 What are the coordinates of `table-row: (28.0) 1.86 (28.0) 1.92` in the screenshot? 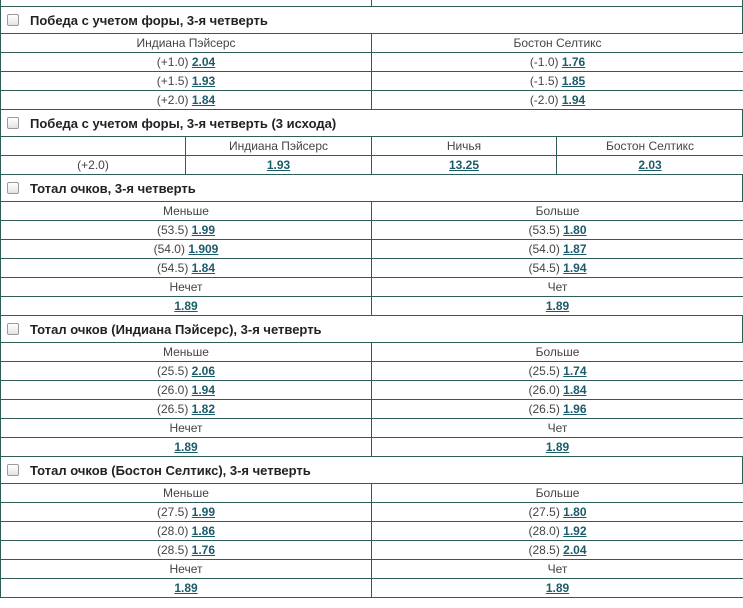 It's located at (371, 531).